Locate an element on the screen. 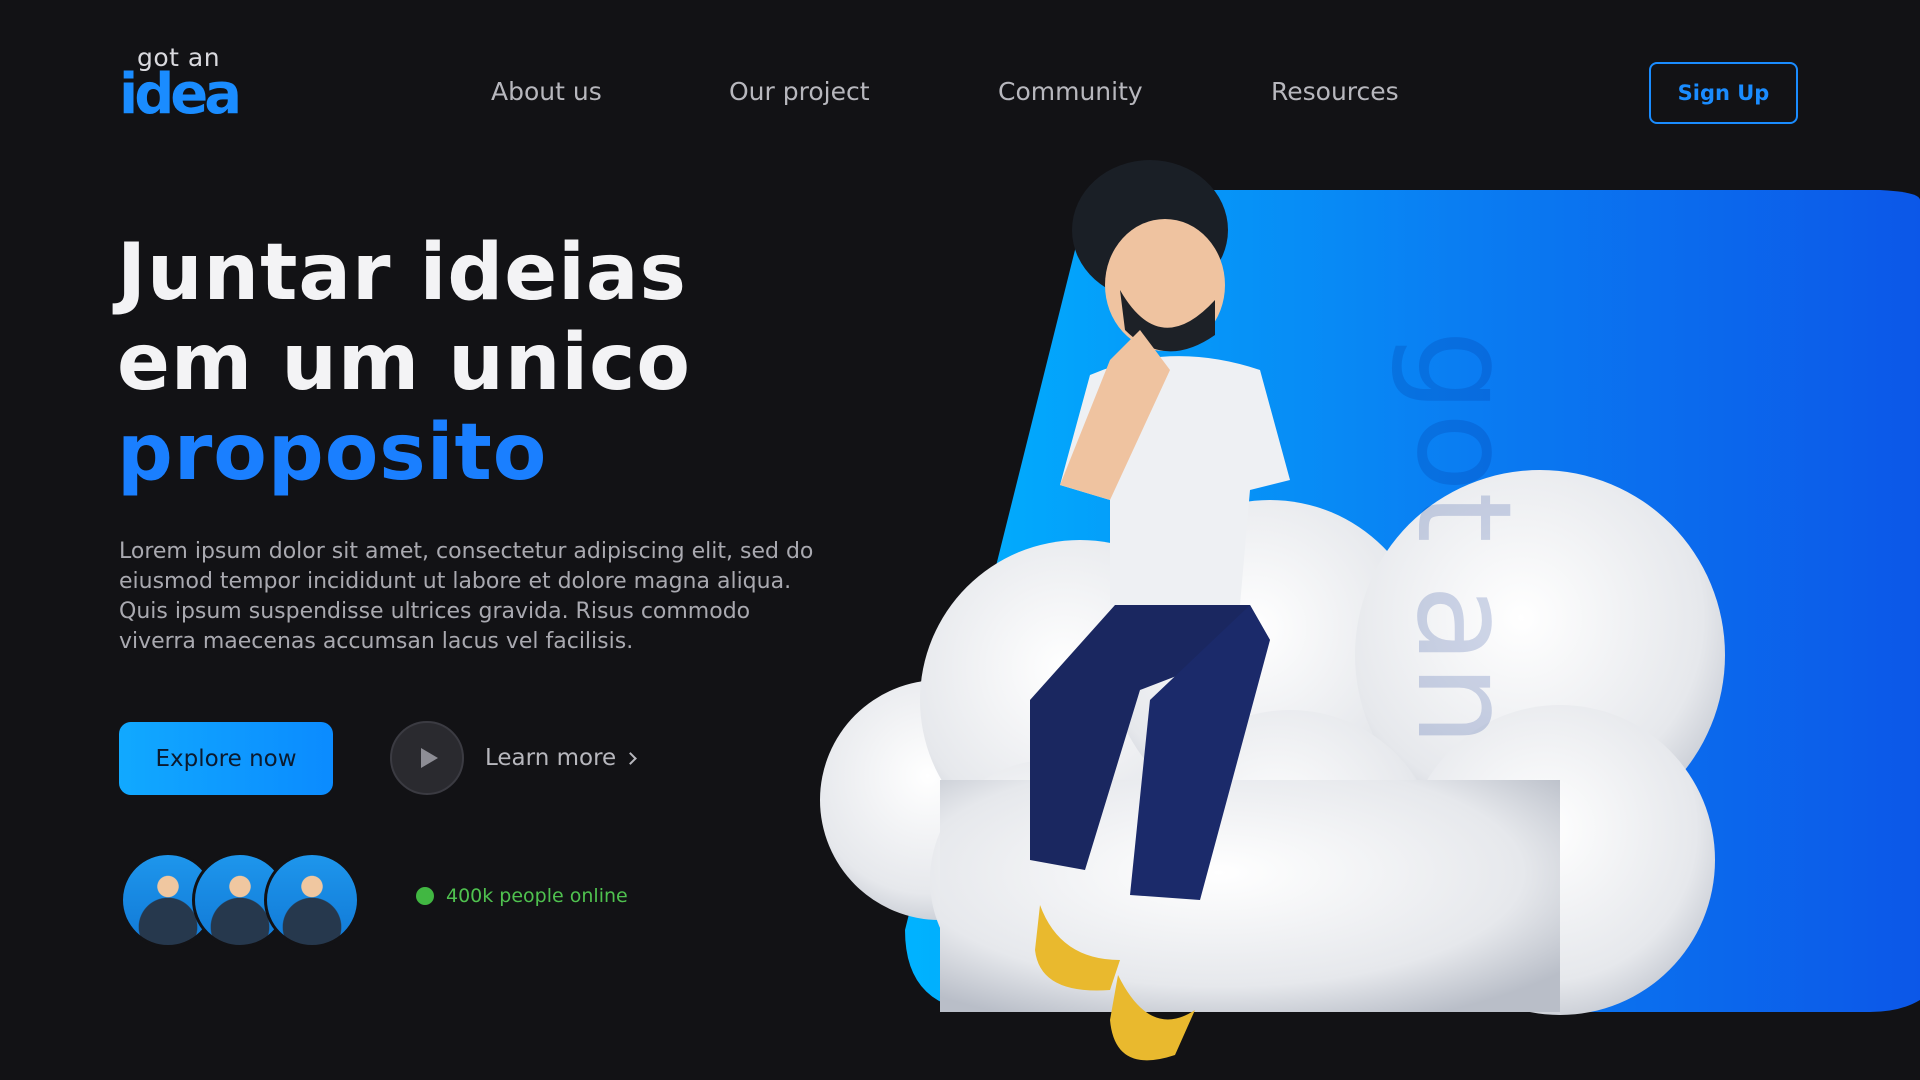 The width and height of the screenshot is (1920, 1080). headline-line-3: proposito is located at coordinates (332, 453).